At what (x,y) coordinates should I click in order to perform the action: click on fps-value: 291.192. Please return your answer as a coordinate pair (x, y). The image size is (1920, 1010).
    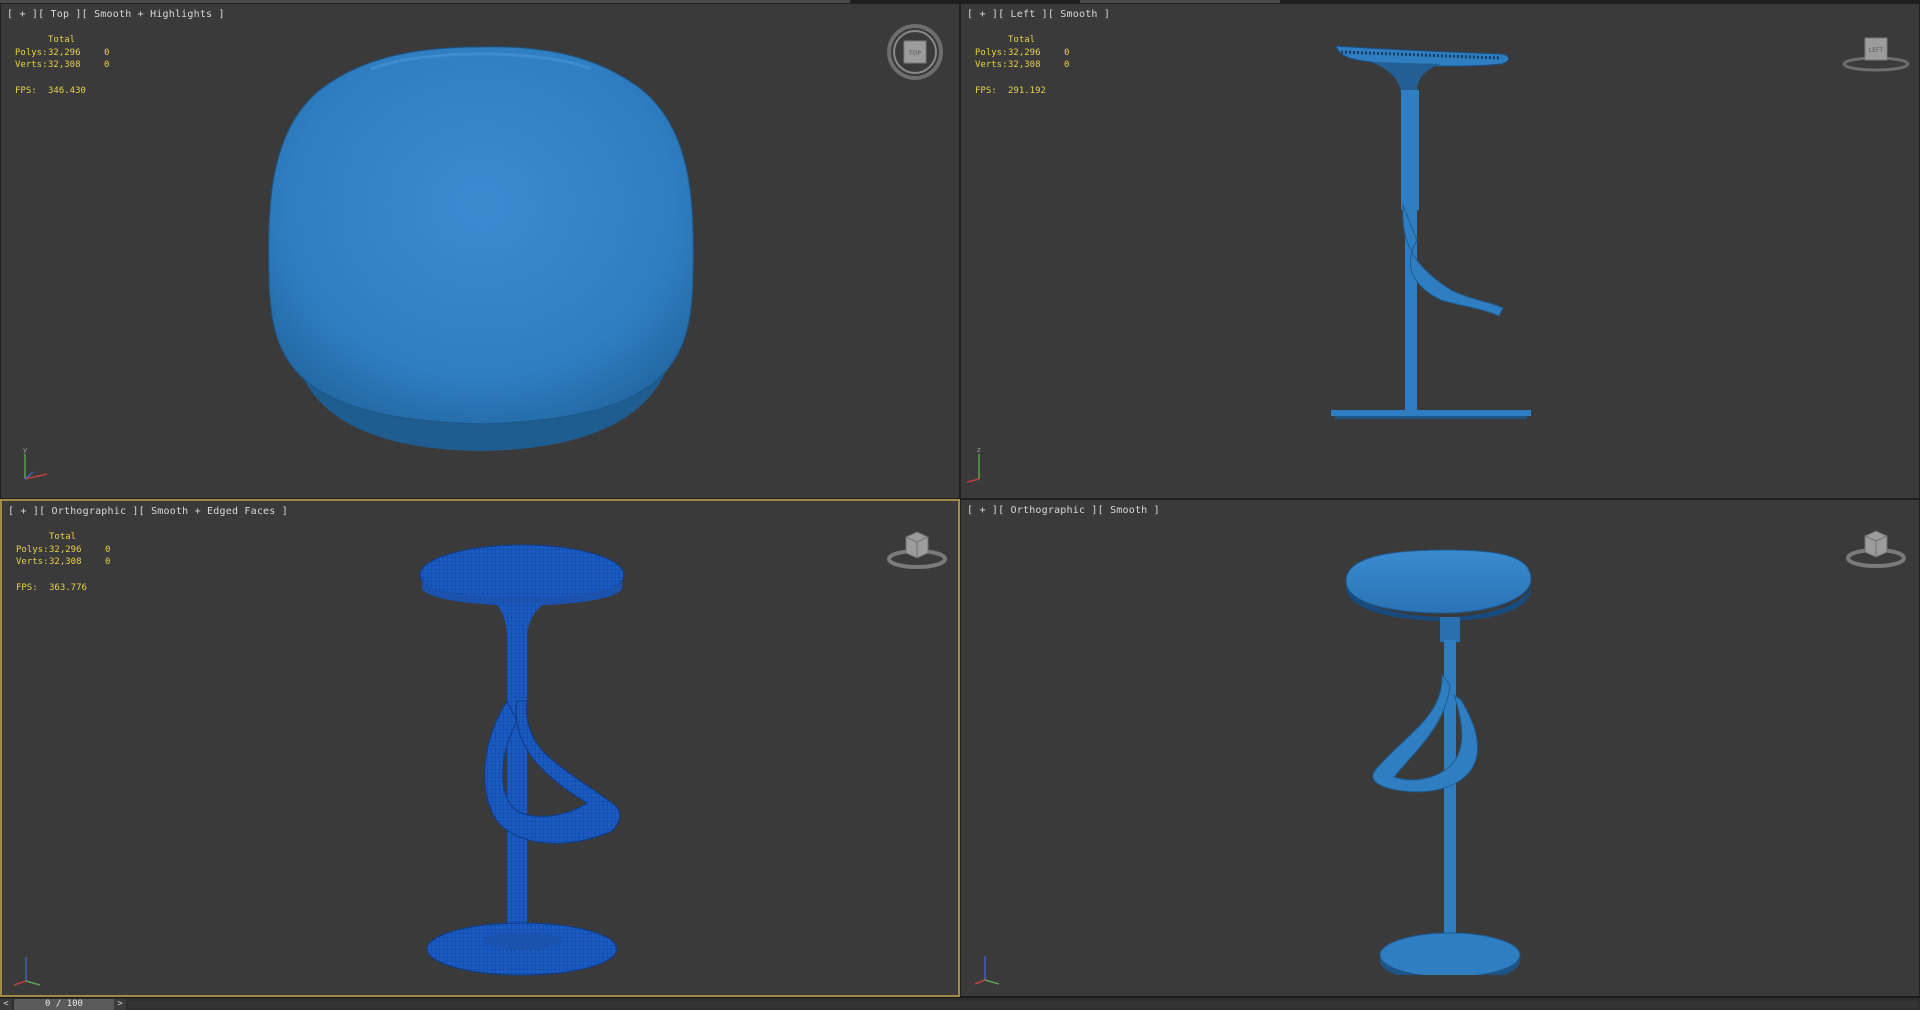
    Looking at the image, I should click on (1027, 90).